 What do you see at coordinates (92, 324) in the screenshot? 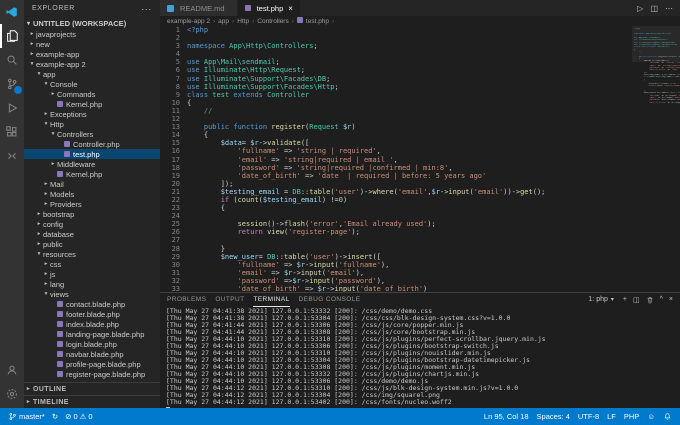
I see `tree-item: index.blade.php` at bounding box center [92, 324].